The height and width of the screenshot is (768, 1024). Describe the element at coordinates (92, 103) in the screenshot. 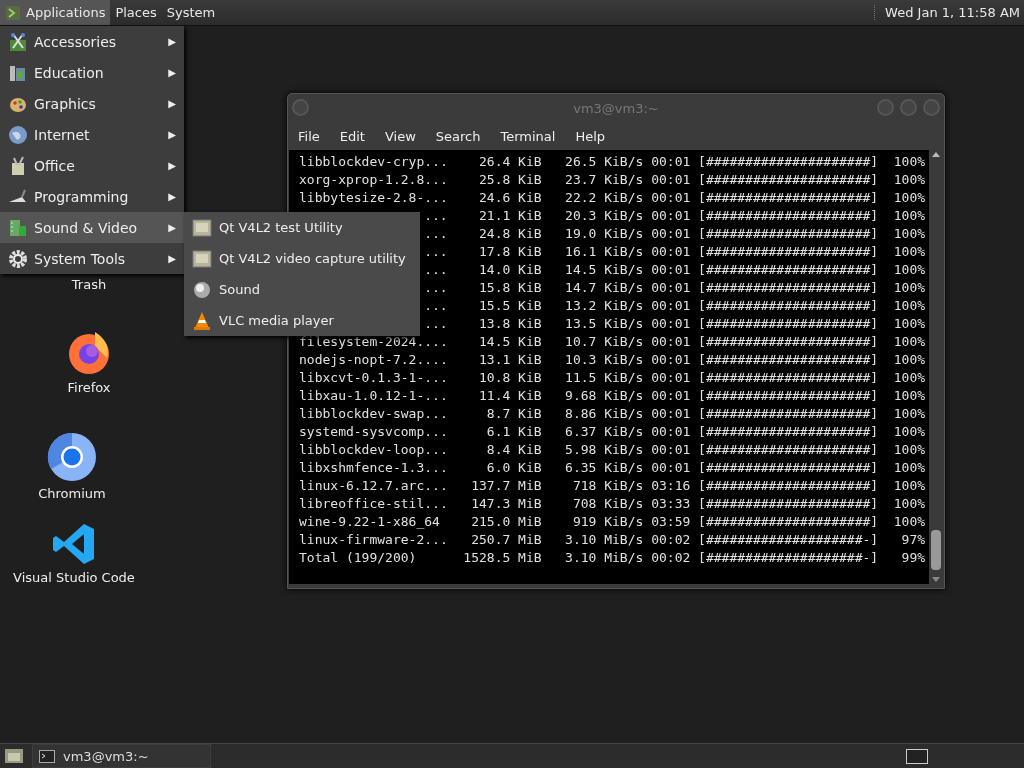

I see `menu-item: Graphics ▶` at that location.